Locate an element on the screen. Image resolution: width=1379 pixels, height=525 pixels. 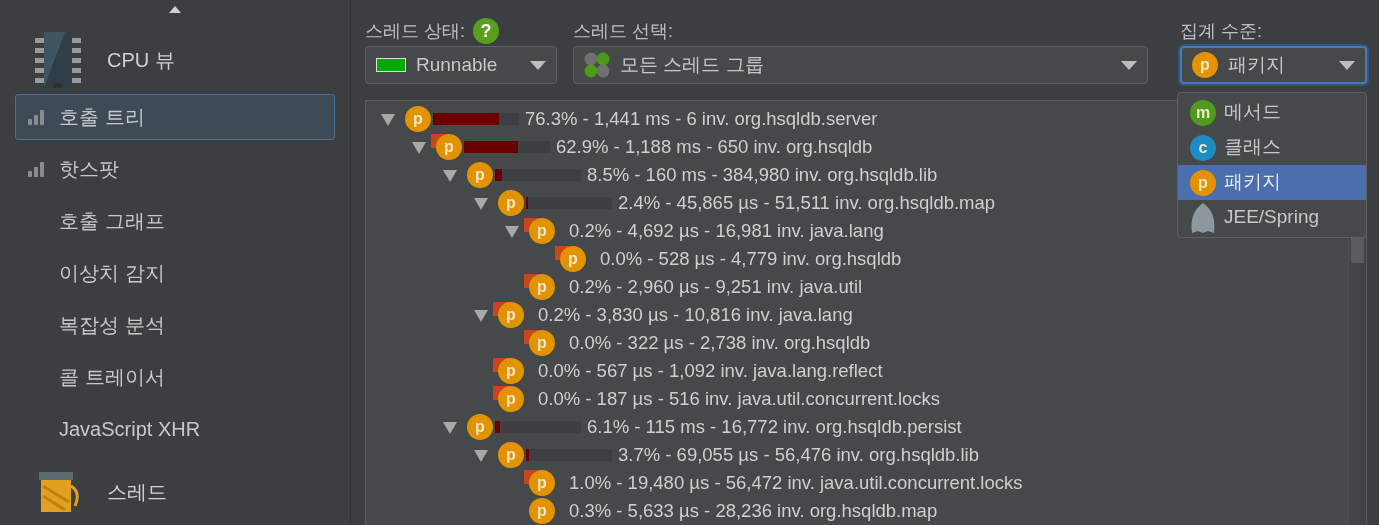
tree-node-label: 8.5% - 160 ms - 384,980 inv. org.hsqldb.lib is located at coordinates (762, 175).